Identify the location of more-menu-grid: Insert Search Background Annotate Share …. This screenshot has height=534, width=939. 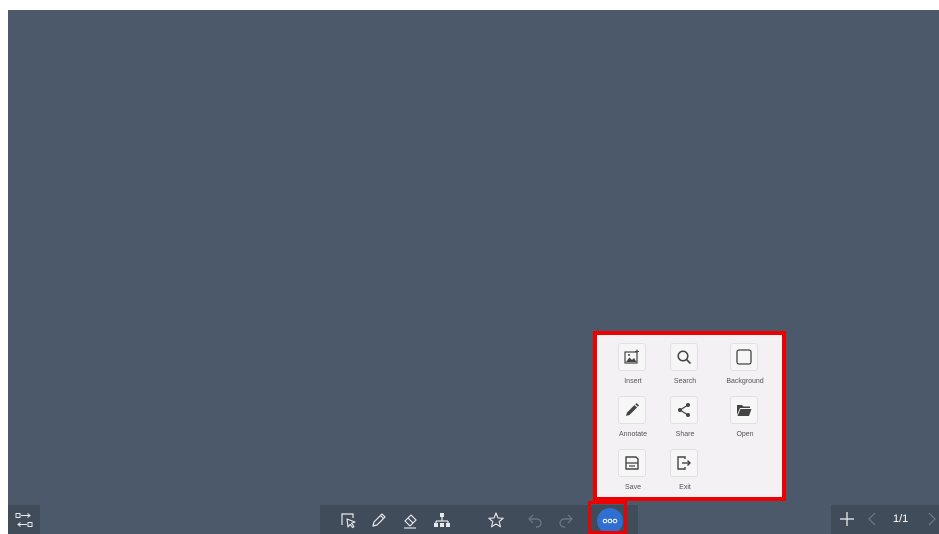
(691, 417).